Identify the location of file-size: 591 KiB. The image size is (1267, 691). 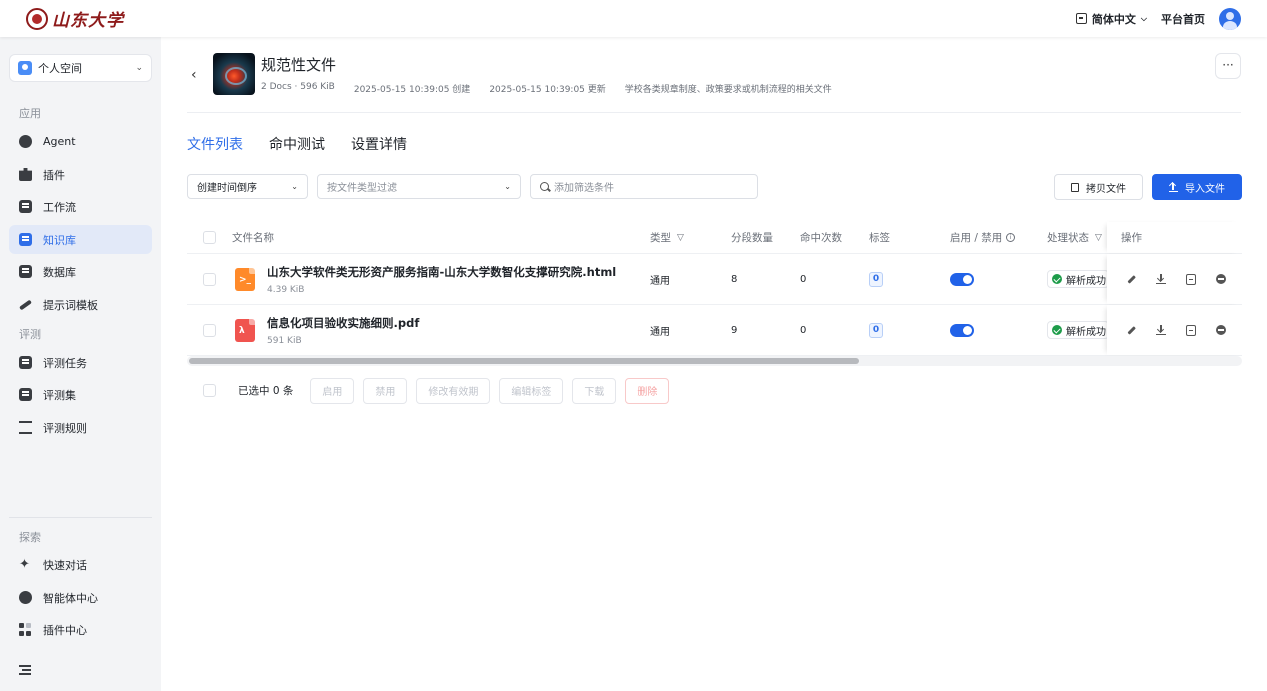
(284, 340).